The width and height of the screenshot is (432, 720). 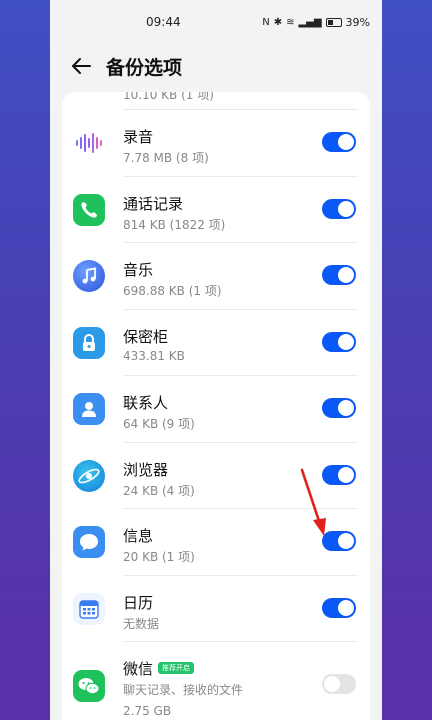 I want to click on list-item-partial: 10.10 KB (1 项), so click(x=216, y=101).